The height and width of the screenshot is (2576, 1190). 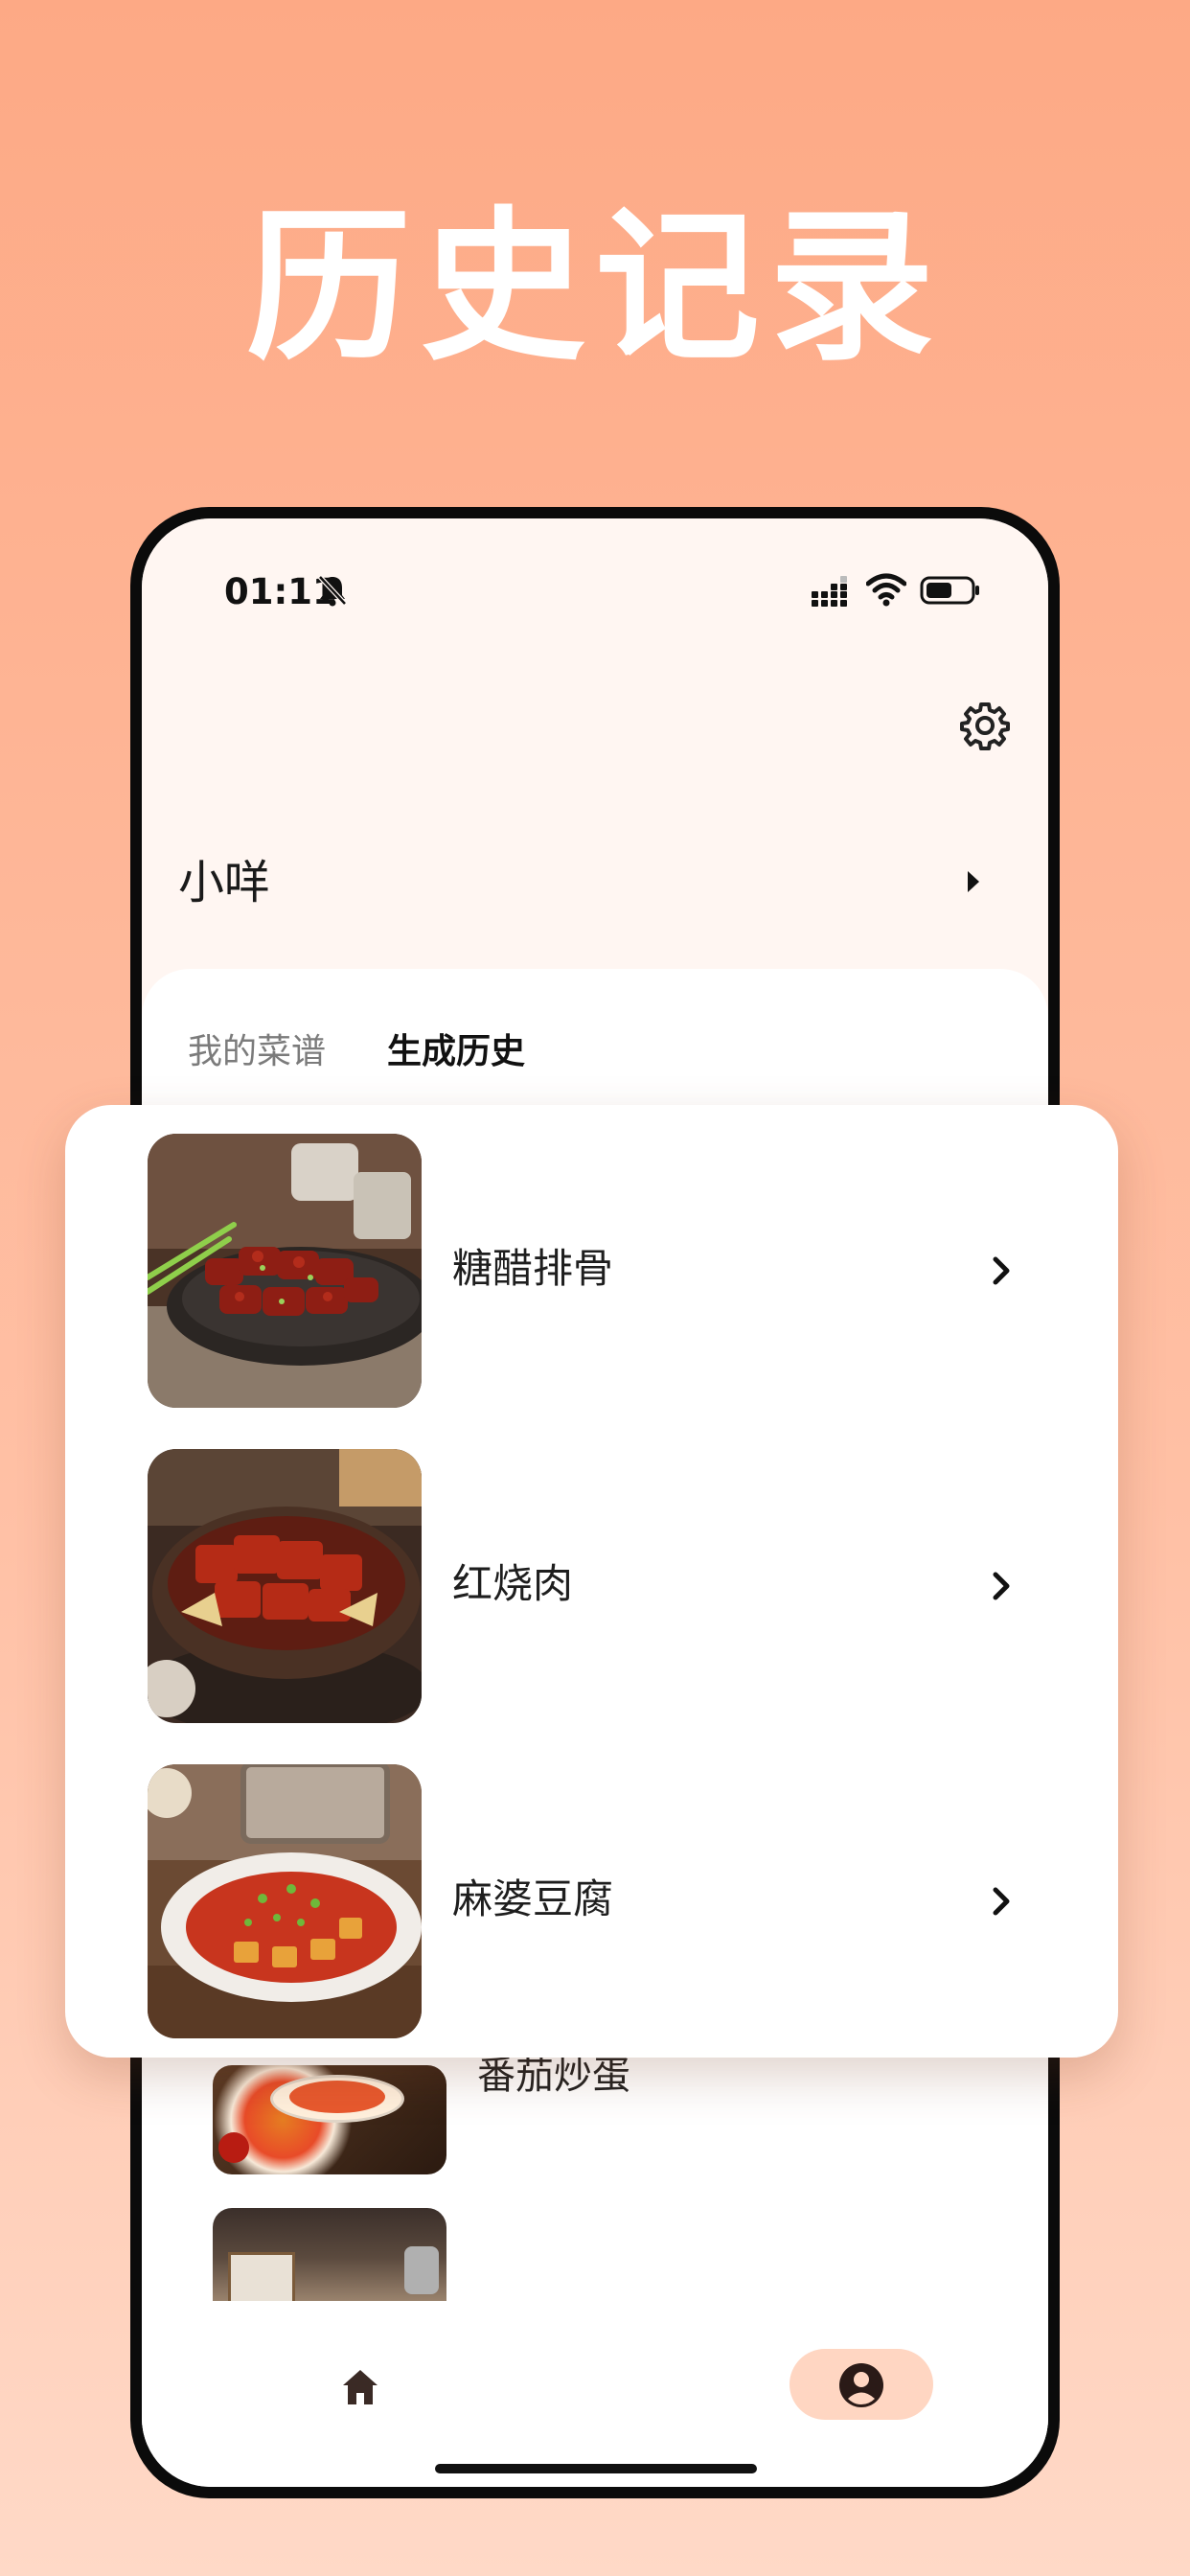 I want to click on history-item-title: 红烧肉, so click(x=513, y=1583).